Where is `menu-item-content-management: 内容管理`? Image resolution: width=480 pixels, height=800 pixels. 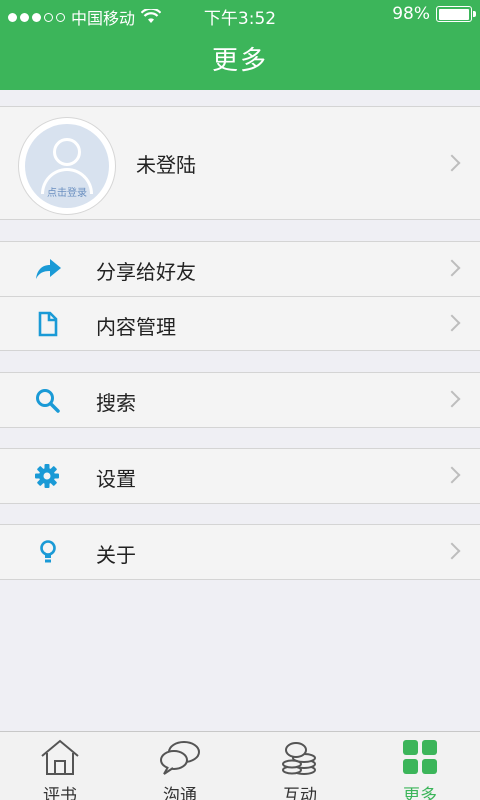 menu-item-content-management: 内容管理 is located at coordinates (240, 323).